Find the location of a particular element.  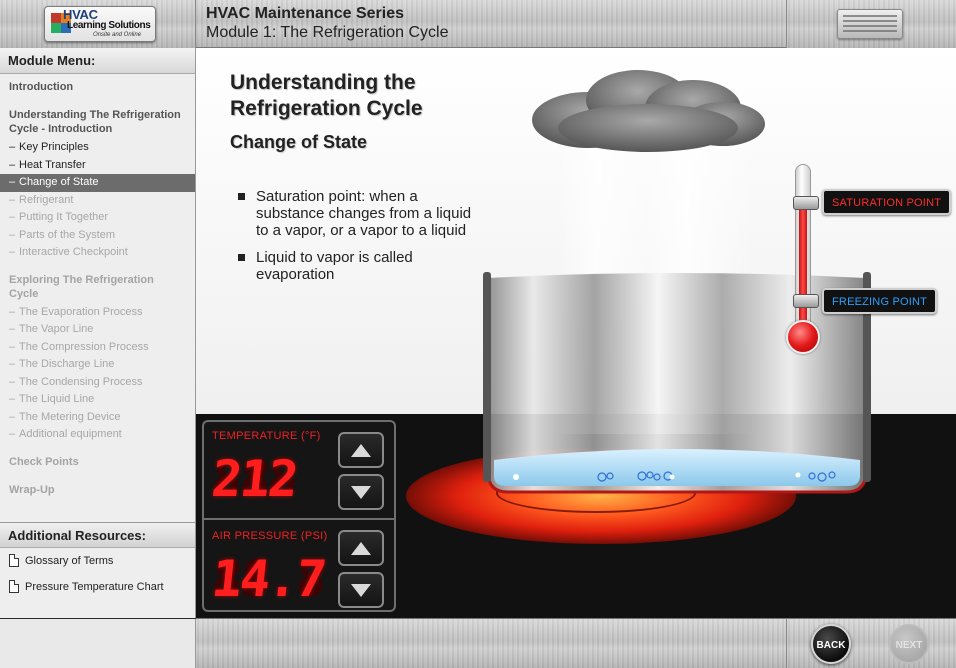

menu-item-interactive-checkpoint: – Interactive Checkpoint is located at coordinates (68, 252).